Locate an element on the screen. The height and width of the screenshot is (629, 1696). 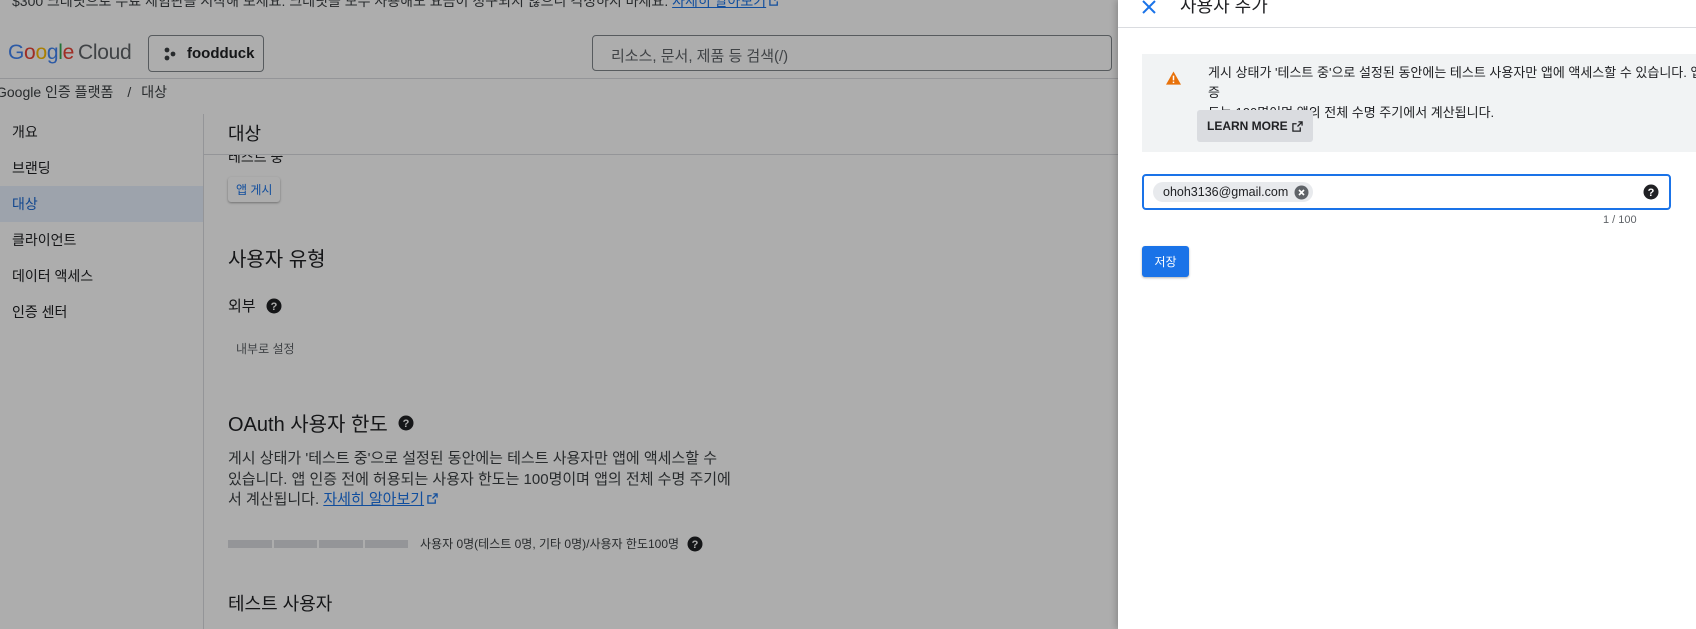
learn-more-button: LEARN MORE is located at coordinates (1255, 126).